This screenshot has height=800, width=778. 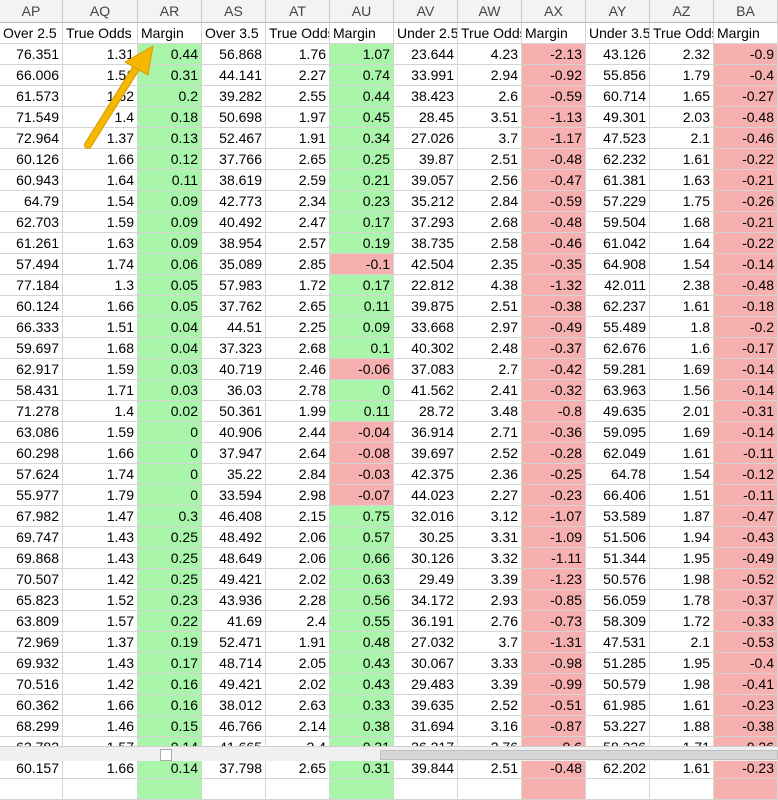 I want to click on table-cell: 3.51, so click(x=490, y=117).